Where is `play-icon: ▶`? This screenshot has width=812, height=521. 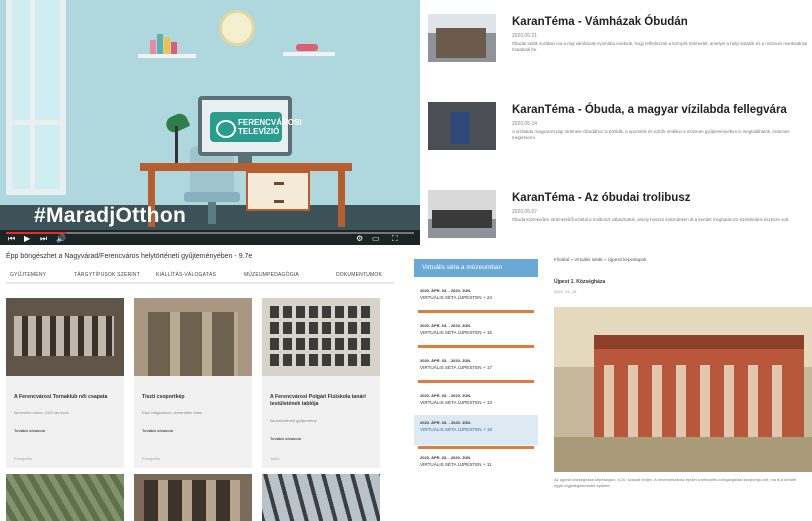 play-icon: ▶ is located at coordinates (27, 239).